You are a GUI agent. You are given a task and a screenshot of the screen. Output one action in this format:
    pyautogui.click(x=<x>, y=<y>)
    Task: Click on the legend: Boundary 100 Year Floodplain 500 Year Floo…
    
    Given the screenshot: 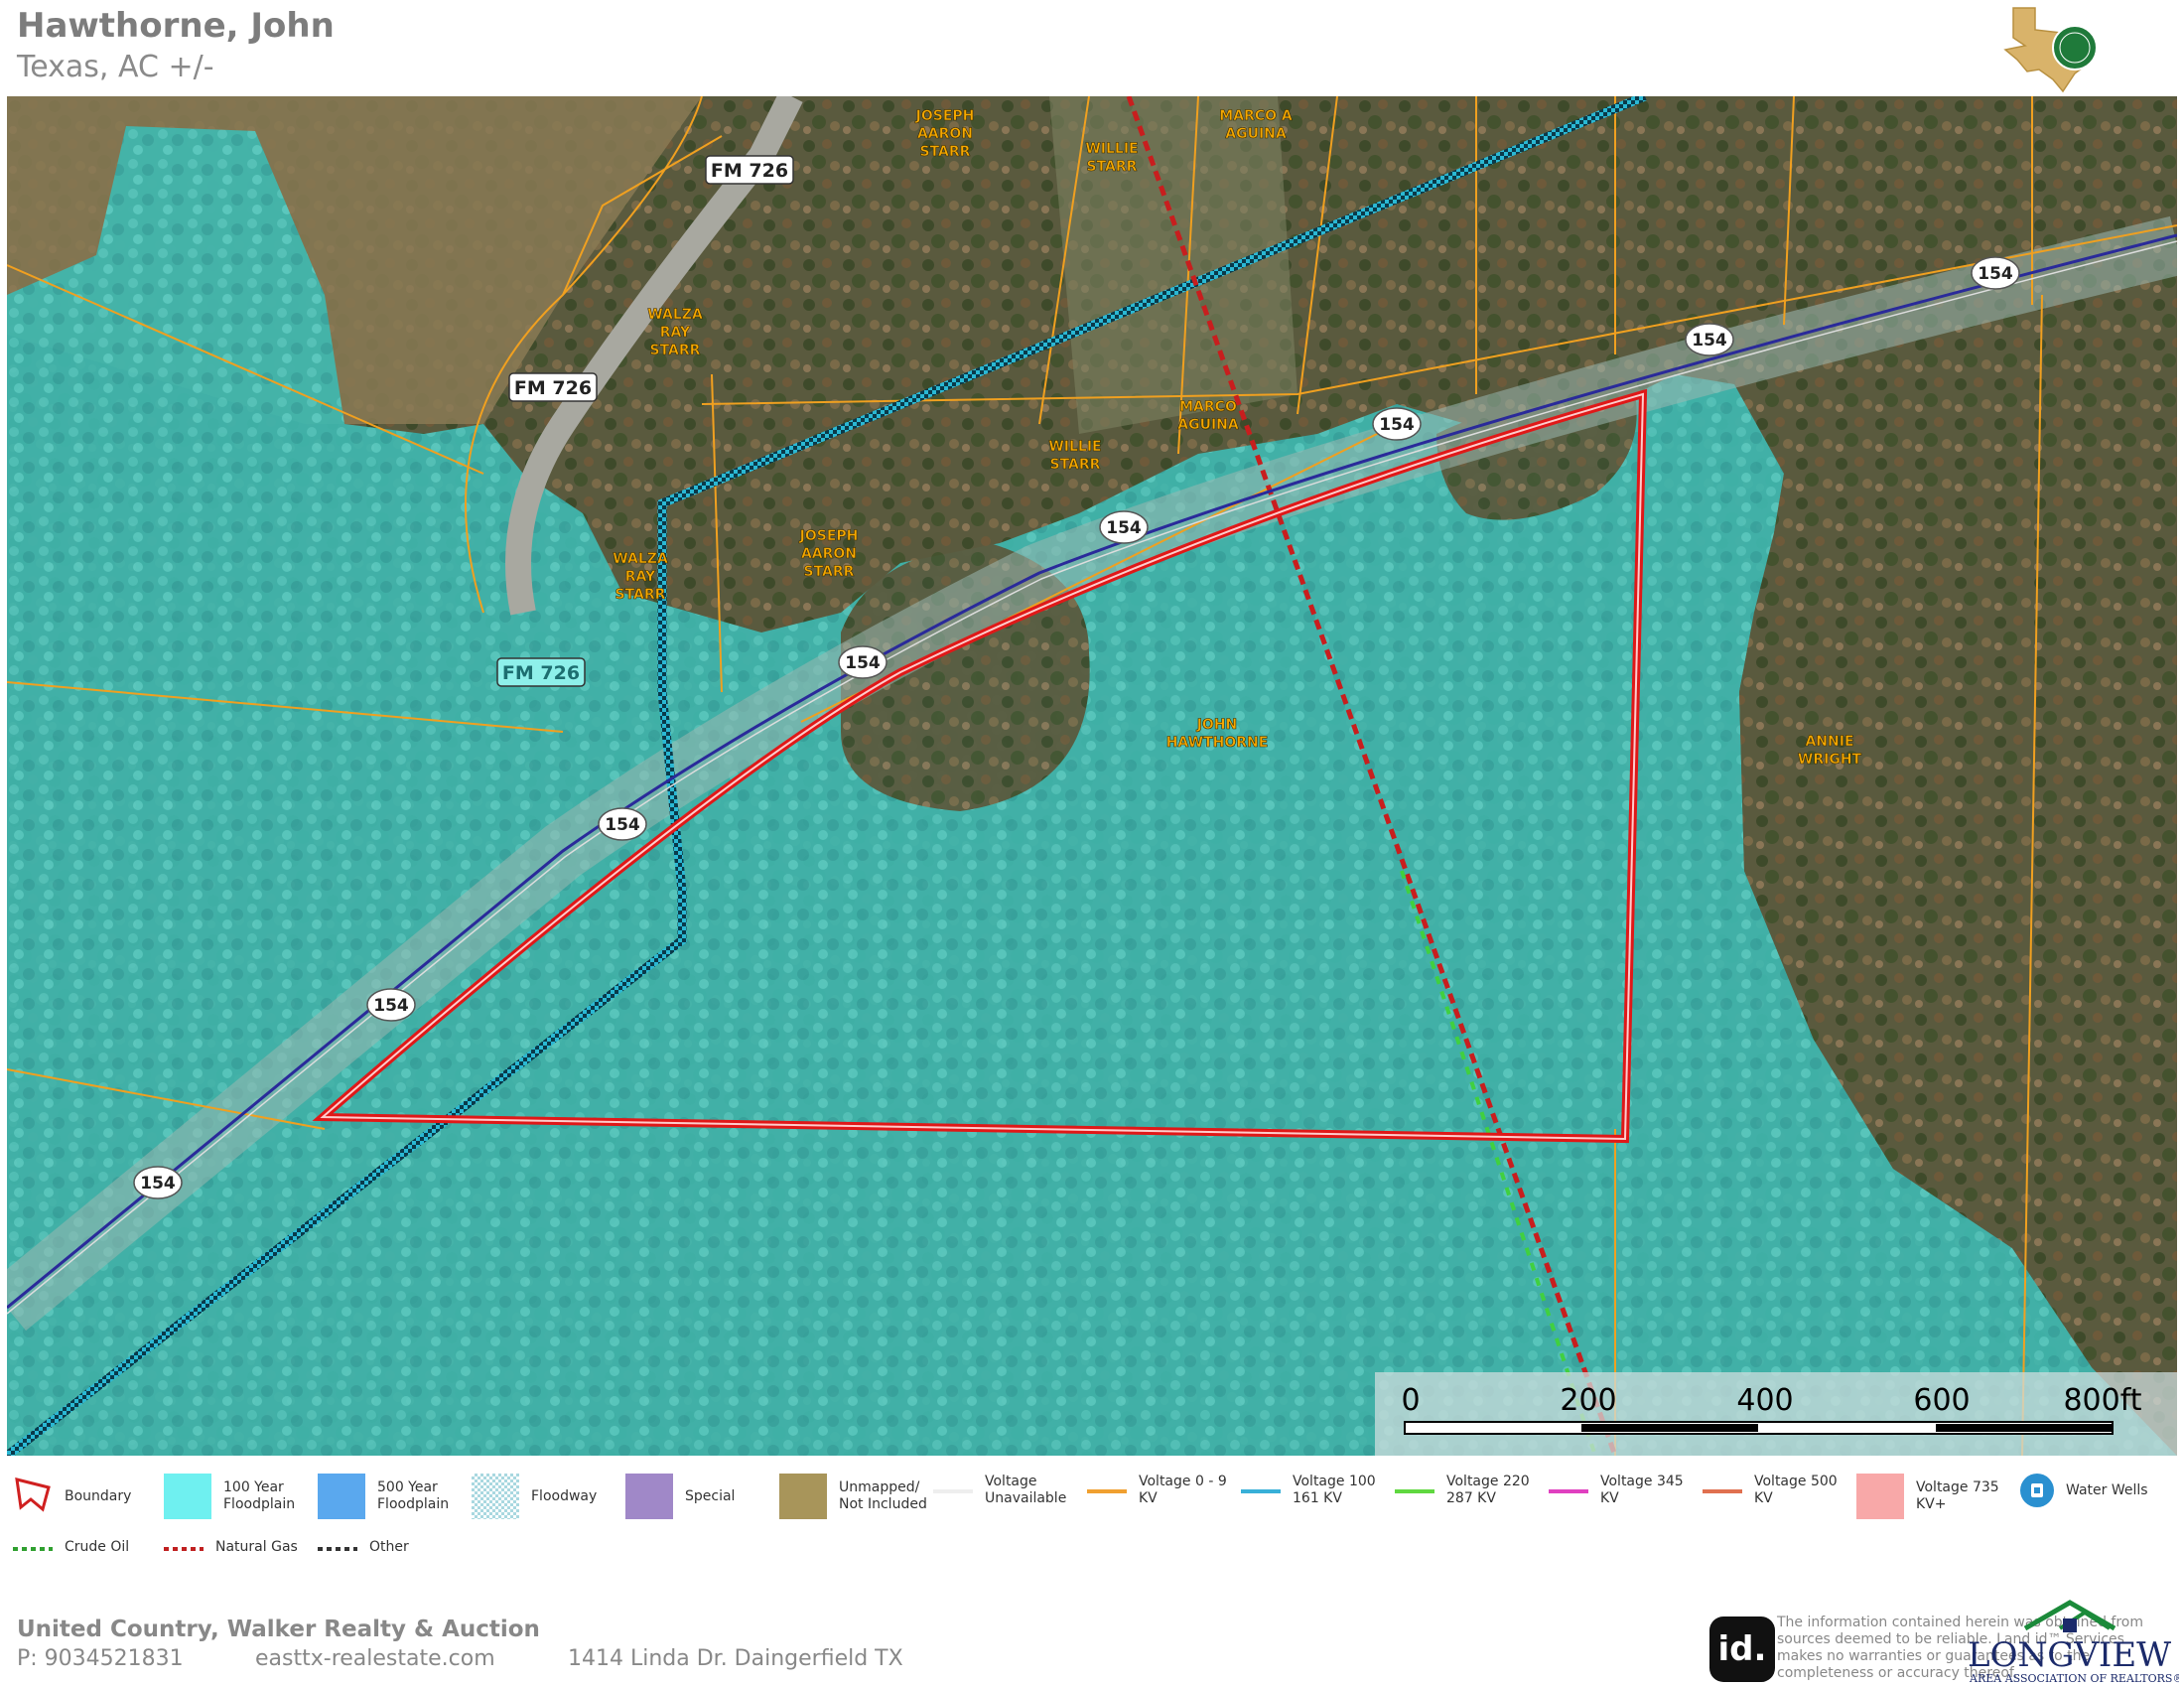 What is the action you would take?
    pyautogui.click(x=1092, y=1519)
    